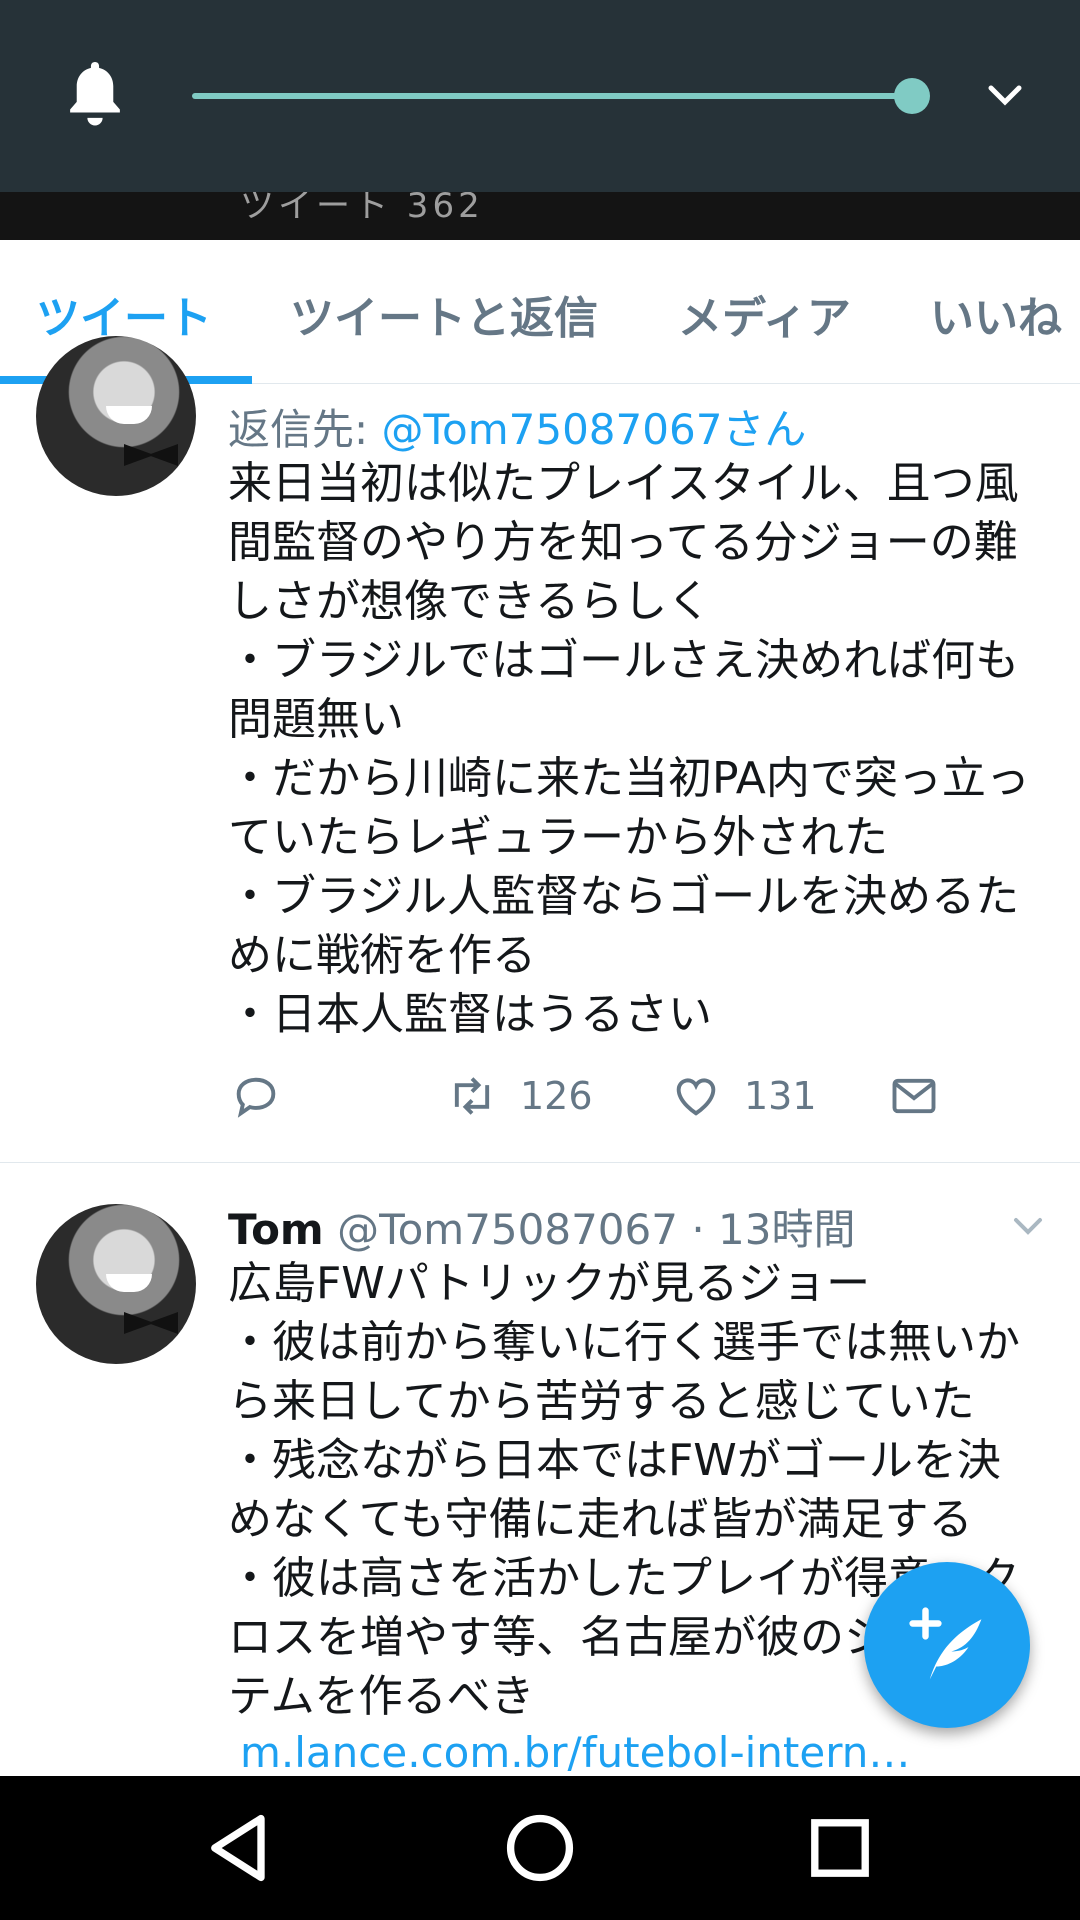  I want to click on direct-message-button, so click(914, 1096).